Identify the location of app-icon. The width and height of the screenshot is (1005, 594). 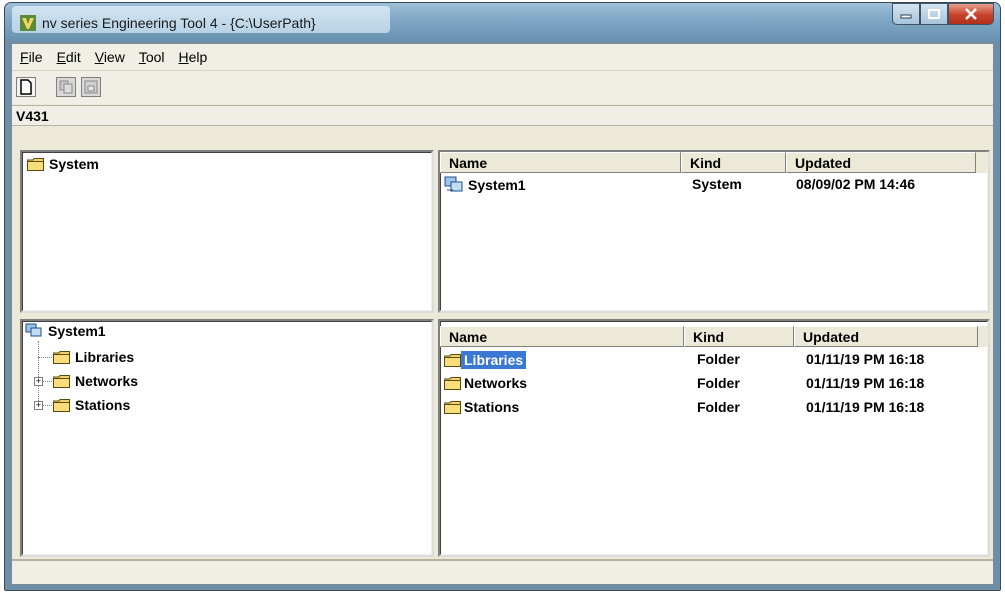
(28, 23).